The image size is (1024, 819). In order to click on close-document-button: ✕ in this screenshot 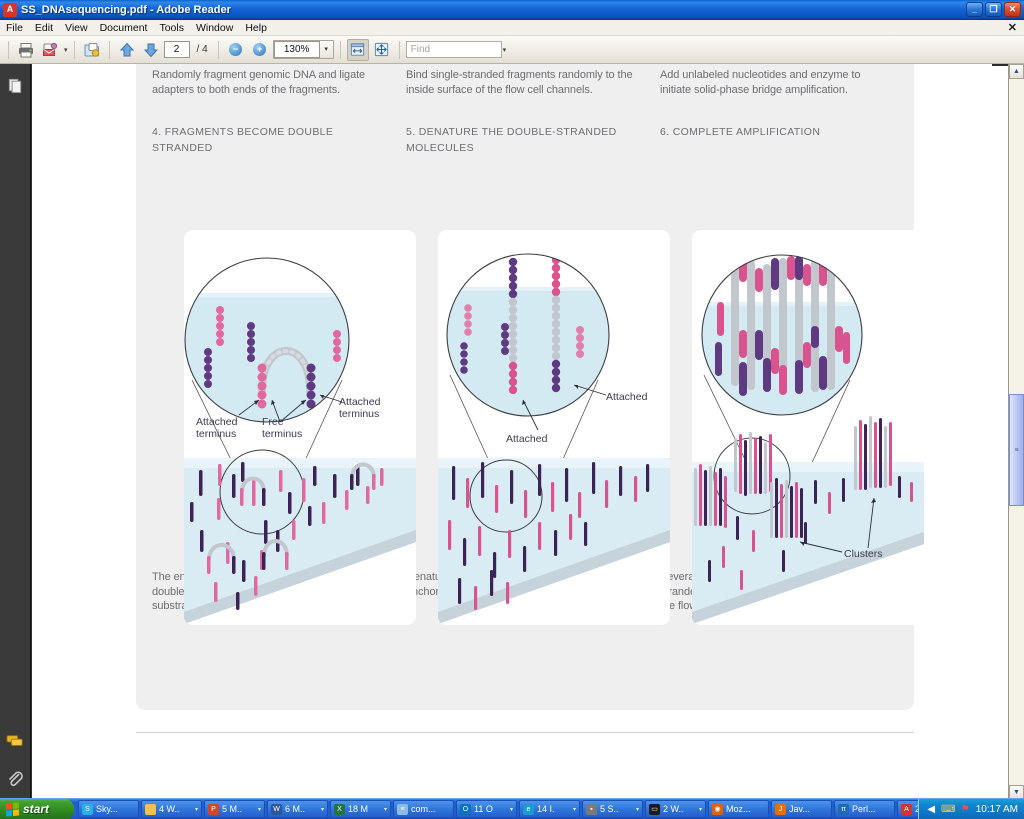, I will do `click(1016, 27)`.